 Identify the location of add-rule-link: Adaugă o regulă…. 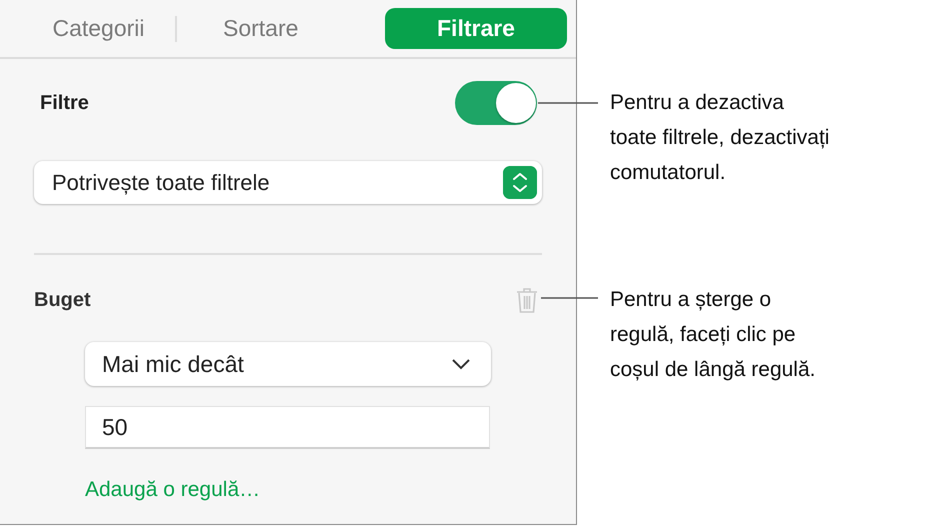
(172, 490).